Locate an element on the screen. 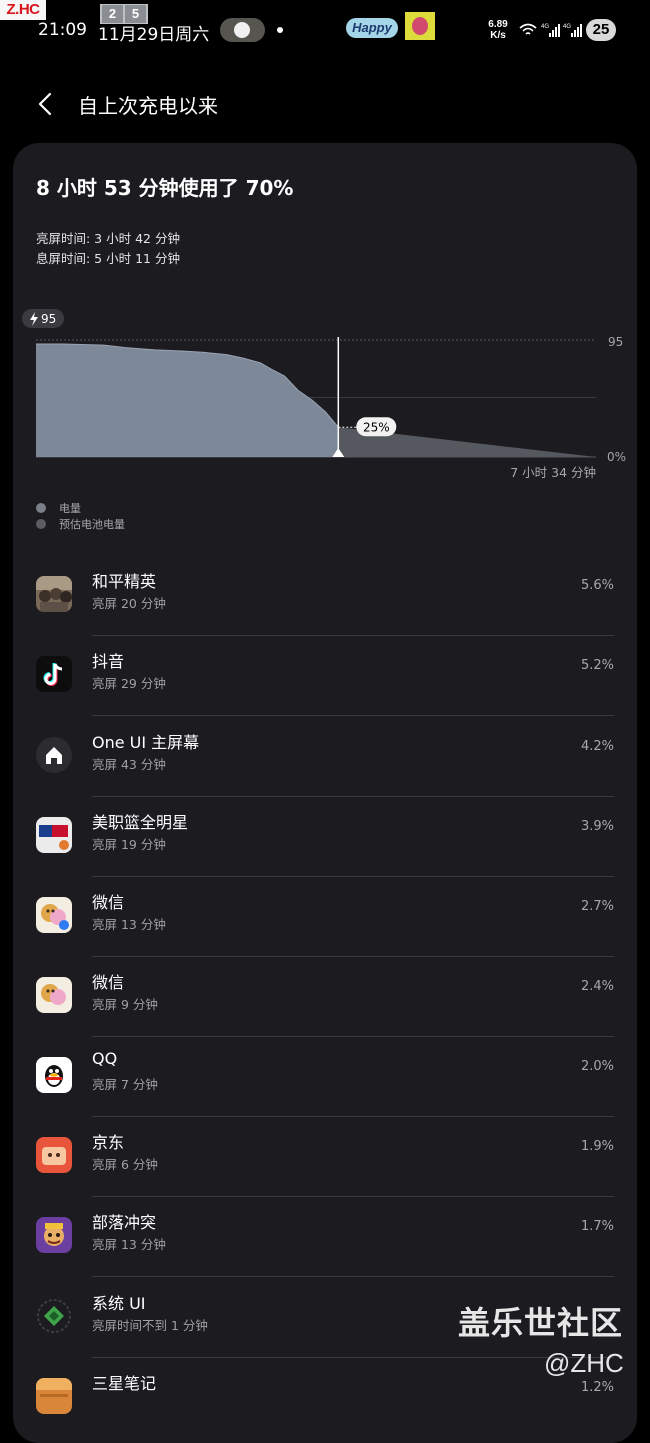 This screenshot has width=650, height=1443. app-name: 系统 UI is located at coordinates (119, 1303).